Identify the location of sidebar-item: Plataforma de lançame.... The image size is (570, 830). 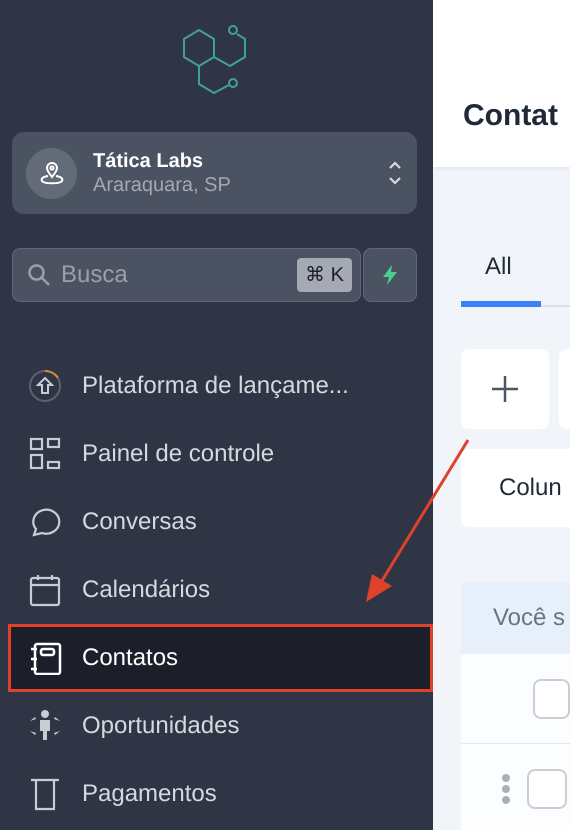
(216, 386).